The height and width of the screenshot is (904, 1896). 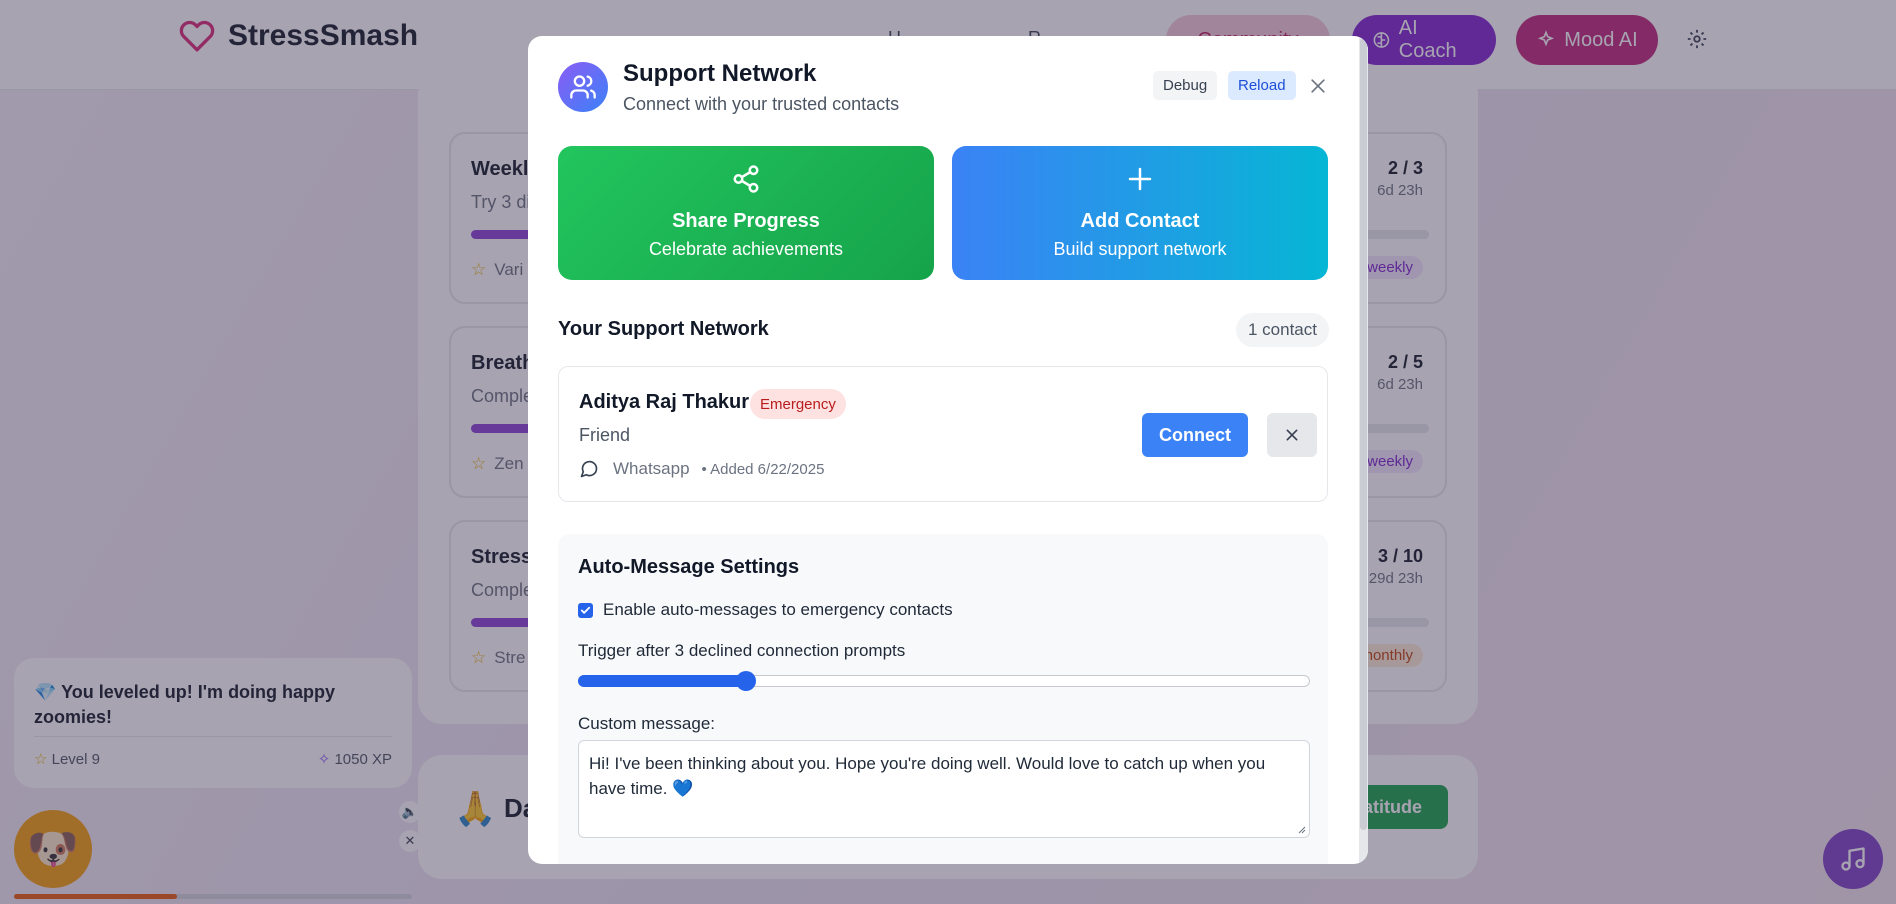 I want to click on contact-added-date: • Added 6/22/2025, so click(x=763, y=469).